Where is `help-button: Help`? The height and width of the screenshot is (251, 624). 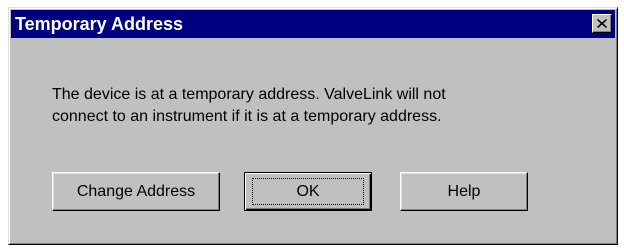
help-button: Help is located at coordinates (464, 191).